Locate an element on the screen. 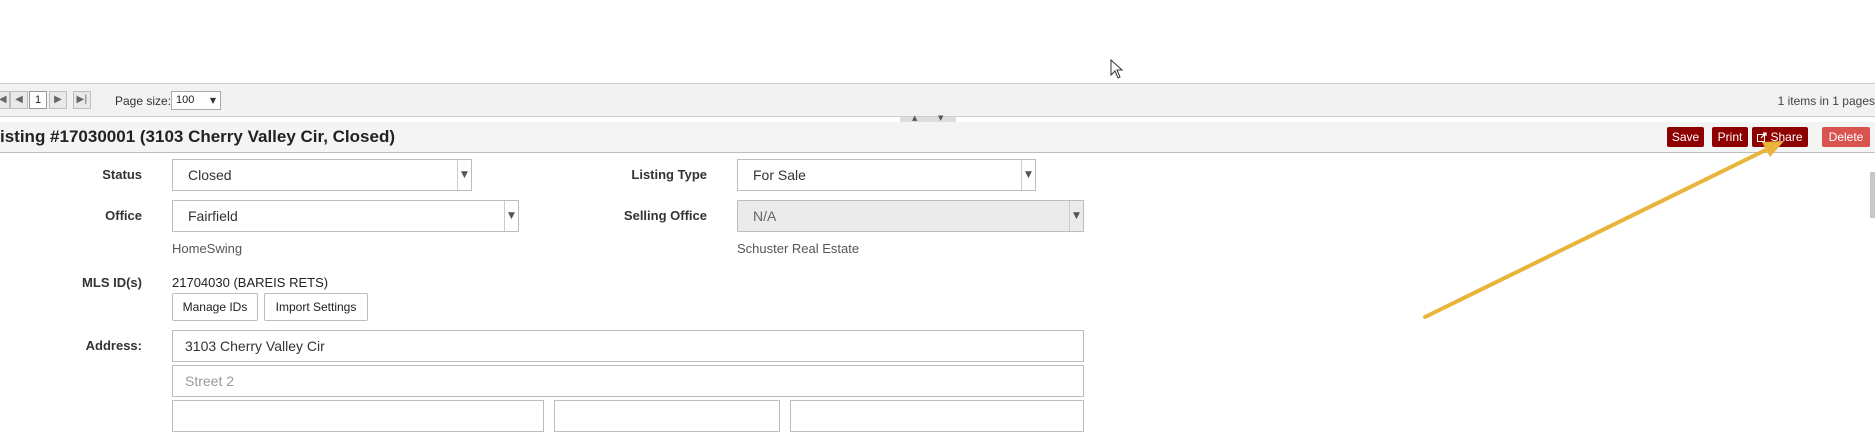 The image size is (1875, 432). selling-office-hint: Schuster Real Estate is located at coordinates (798, 248).